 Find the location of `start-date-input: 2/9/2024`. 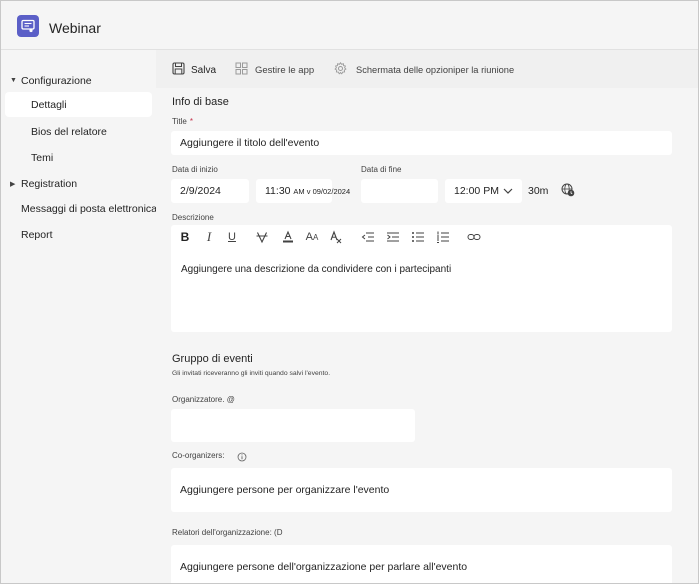

start-date-input: 2/9/2024 is located at coordinates (210, 191).